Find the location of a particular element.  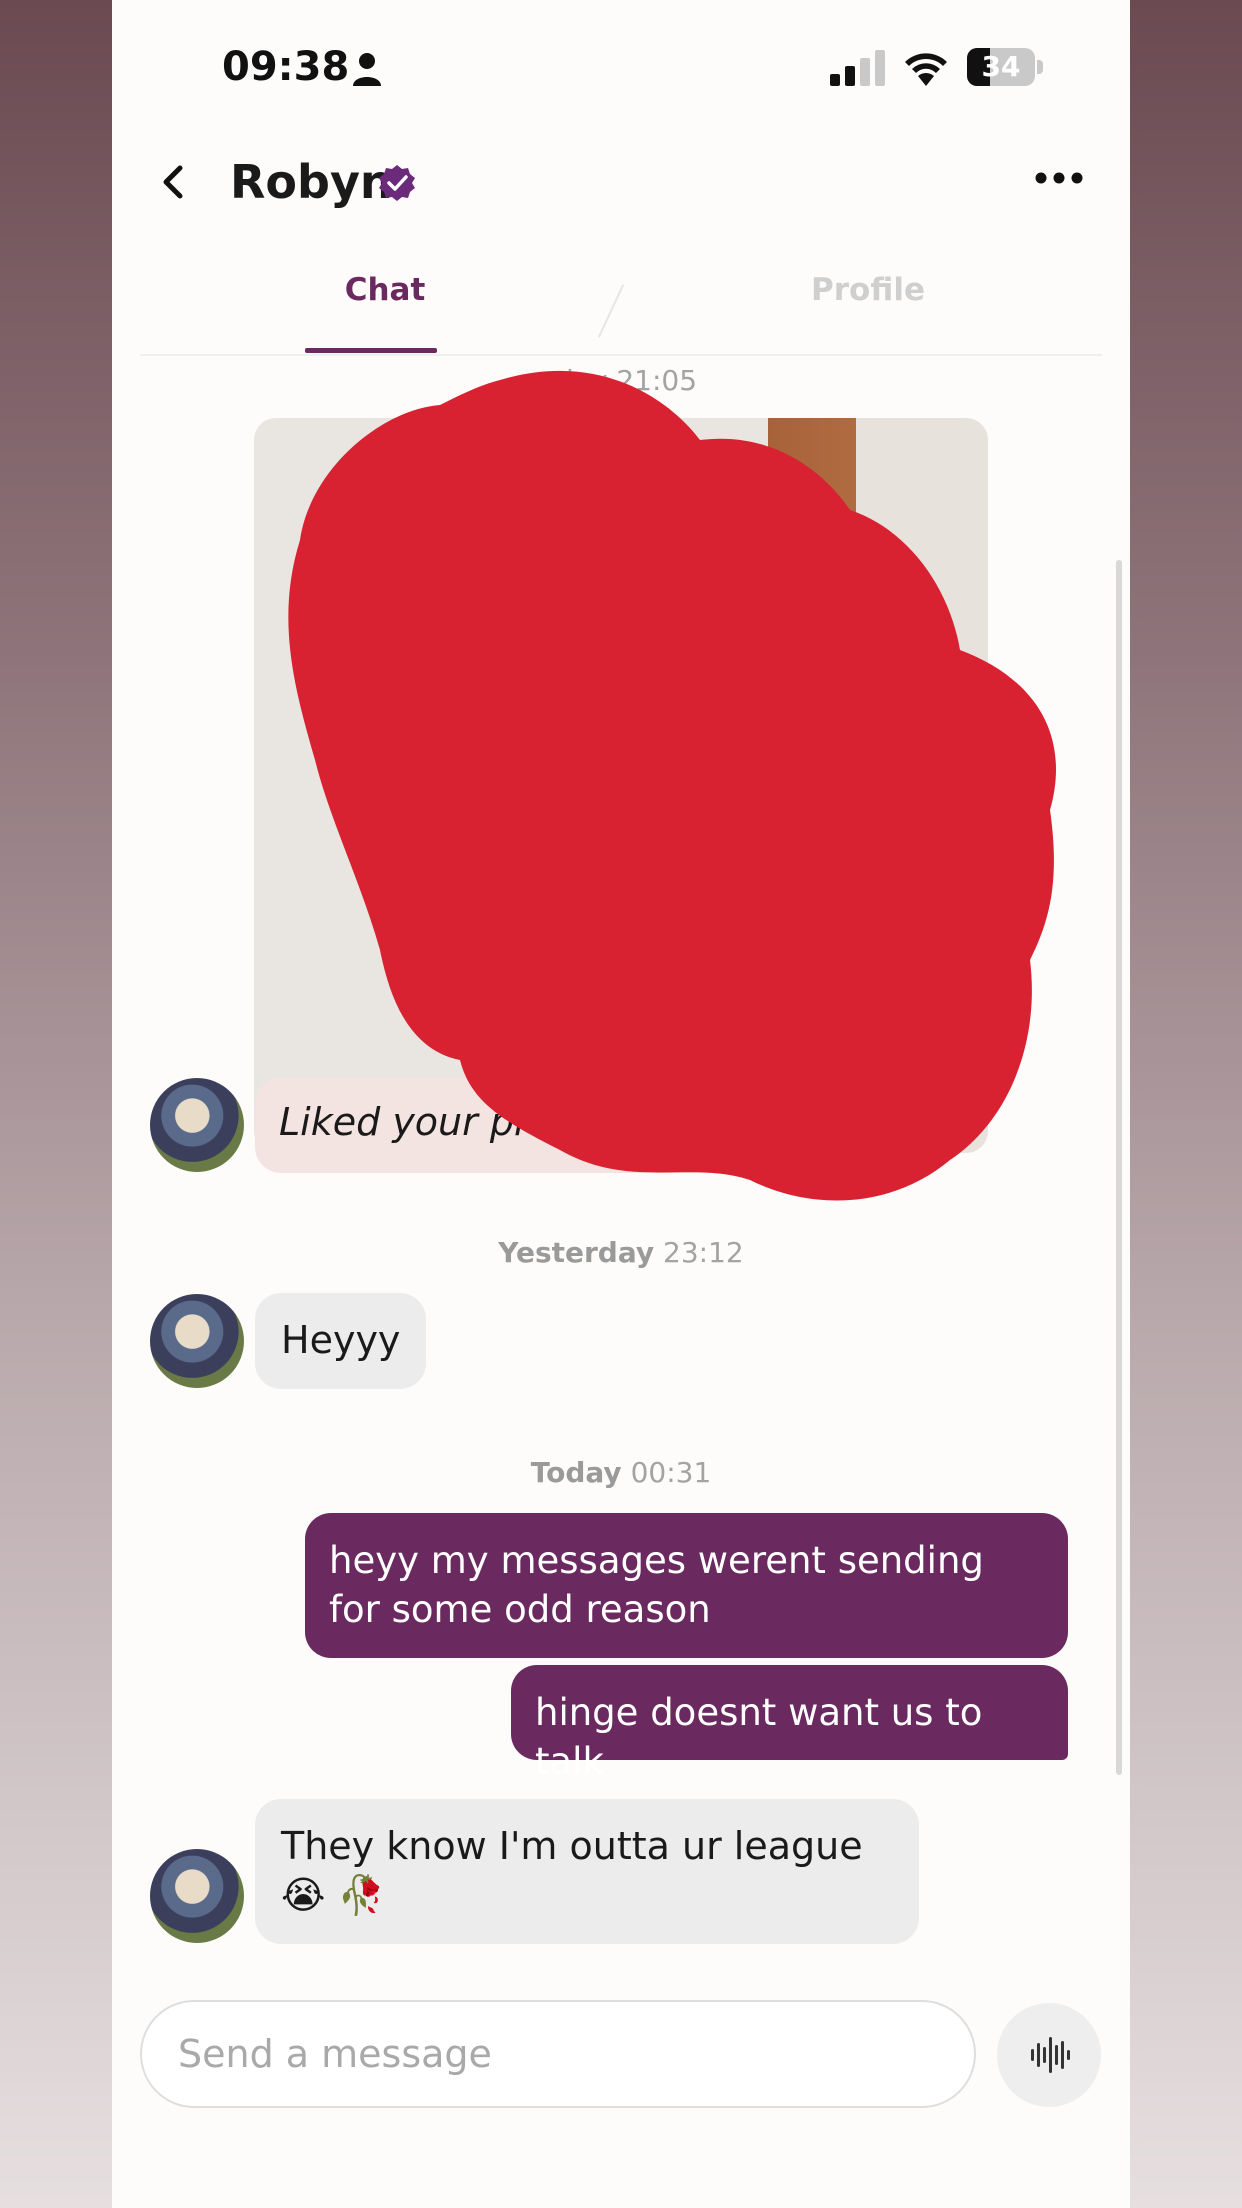

person-icon is located at coordinates (367, 69).